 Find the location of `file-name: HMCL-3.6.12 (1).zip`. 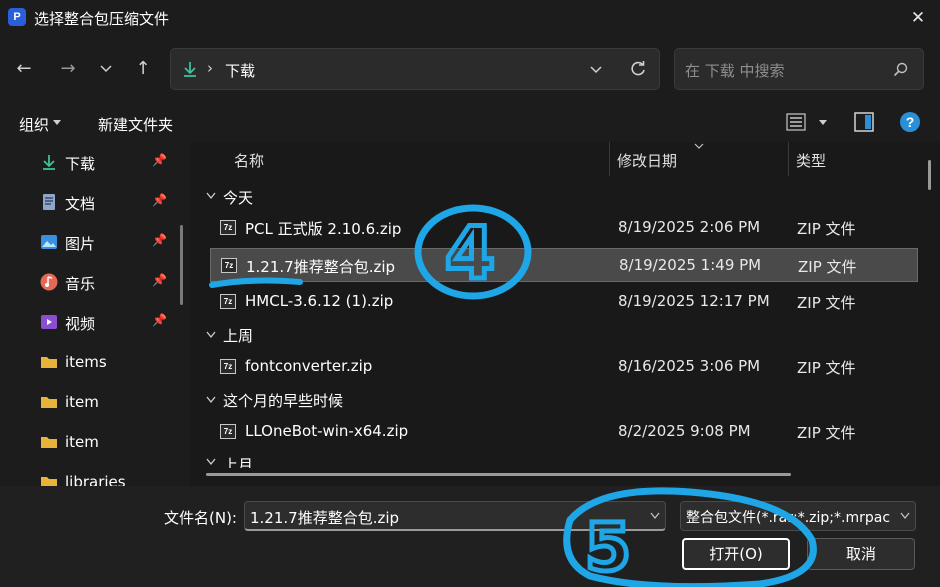

file-name: HMCL-3.6.12 (1).zip is located at coordinates (319, 301).